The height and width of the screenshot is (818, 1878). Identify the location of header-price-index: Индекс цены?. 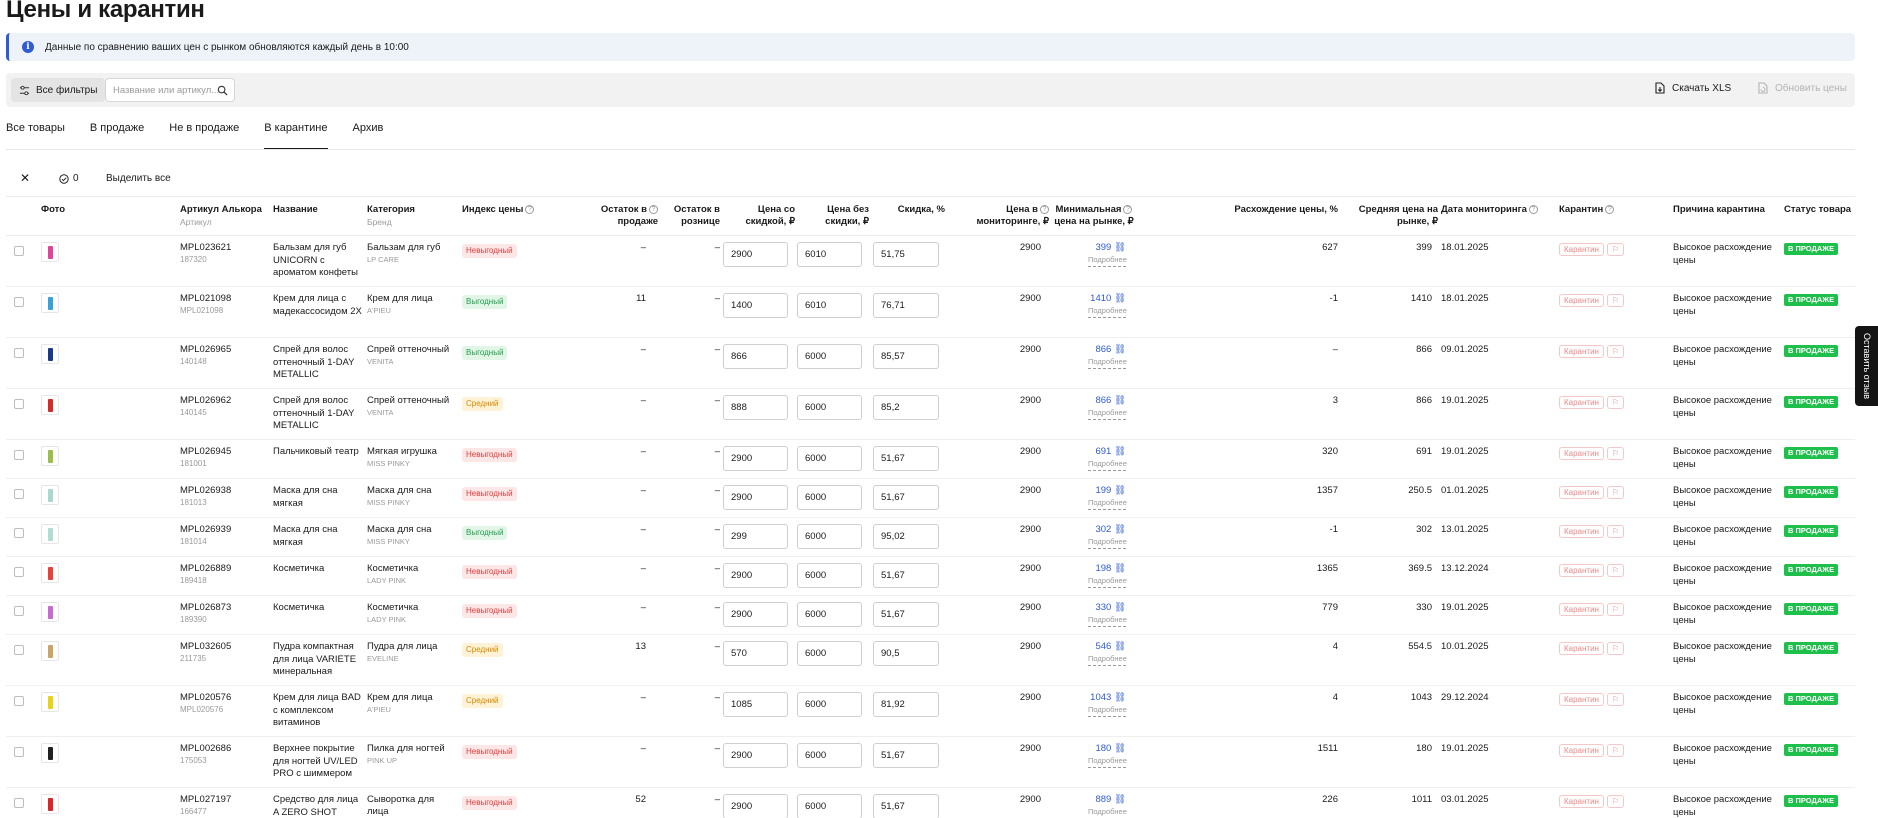
(498, 210).